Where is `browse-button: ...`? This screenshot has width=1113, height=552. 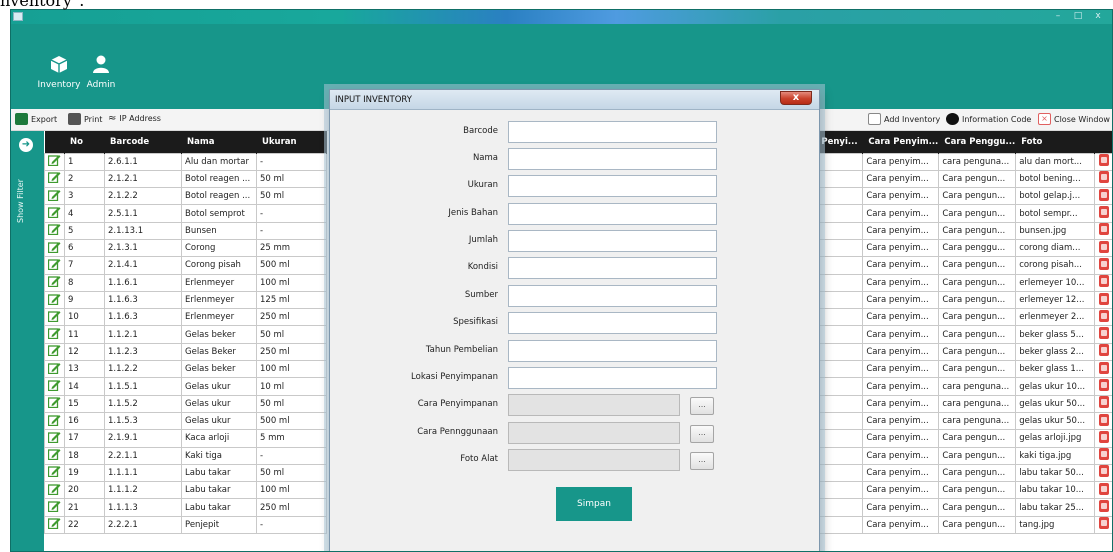 browse-button: ... is located at coordinates (702, 434).